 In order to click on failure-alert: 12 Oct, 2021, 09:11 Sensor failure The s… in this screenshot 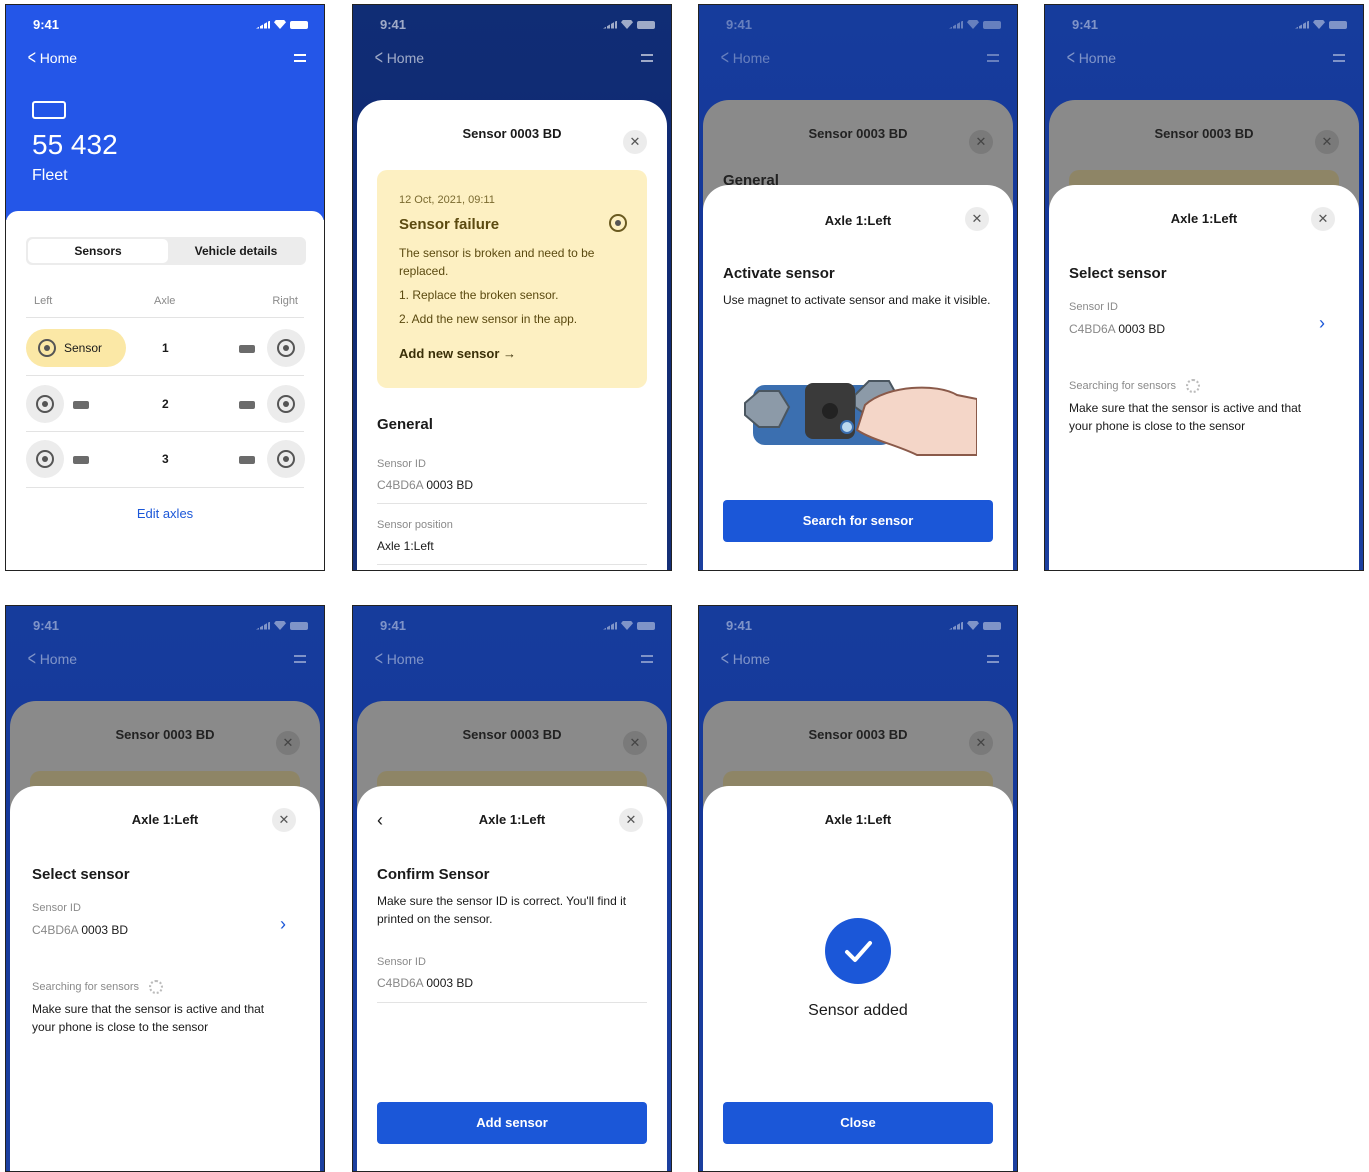, I will do `click(512, 279)`.